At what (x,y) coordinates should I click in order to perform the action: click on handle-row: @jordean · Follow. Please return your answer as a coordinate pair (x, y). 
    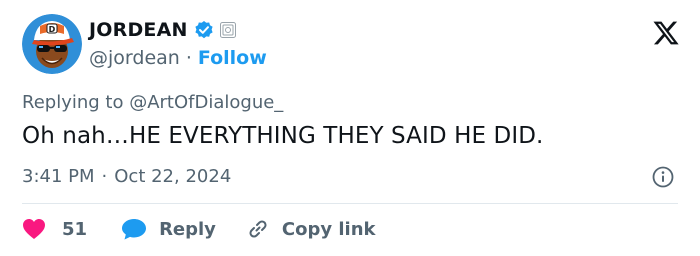
    Looking at the image, I should click on (178, 58).